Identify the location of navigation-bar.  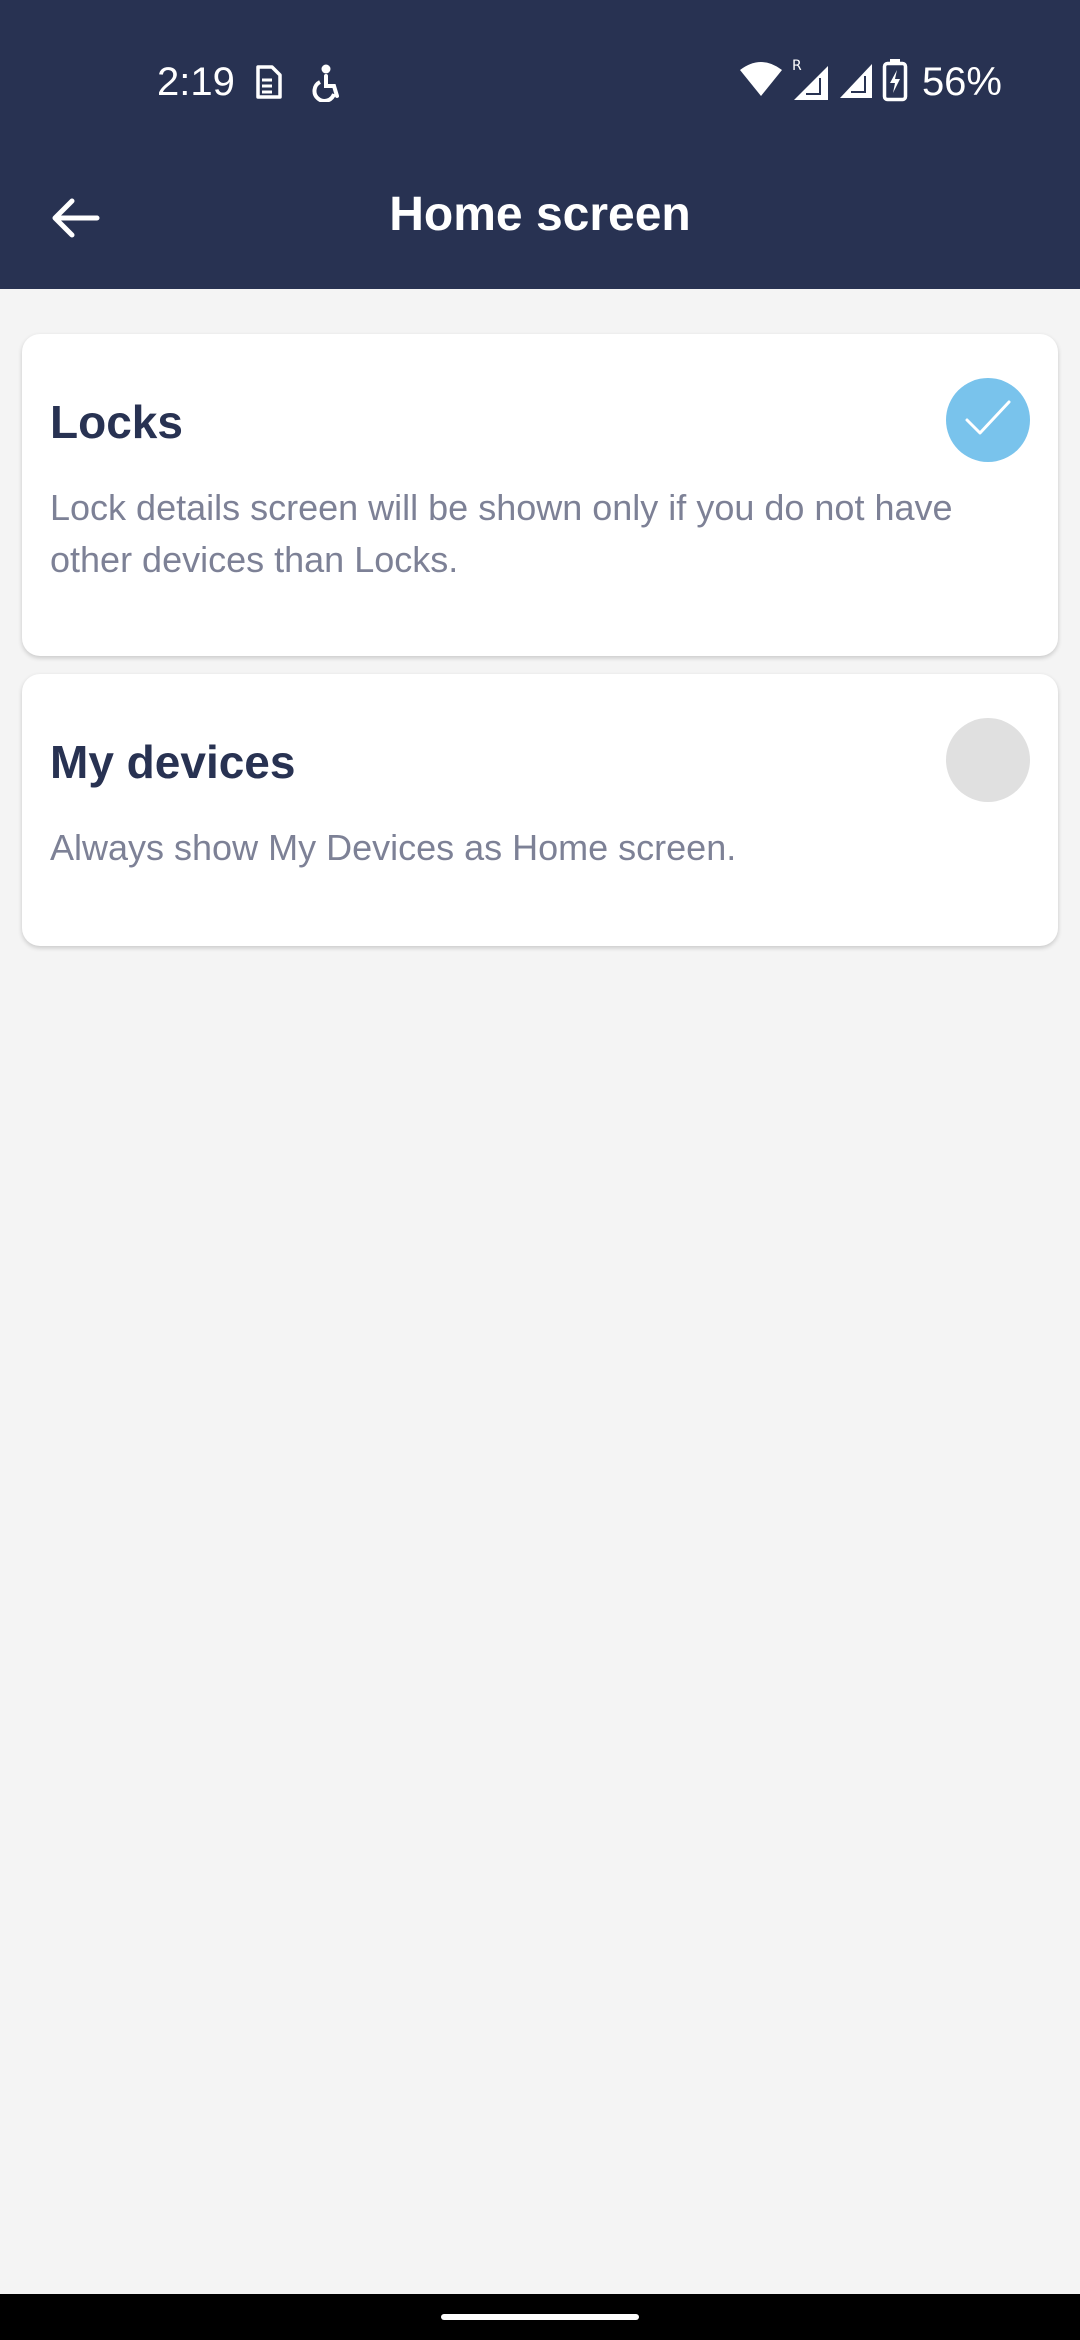
(540, 2317).